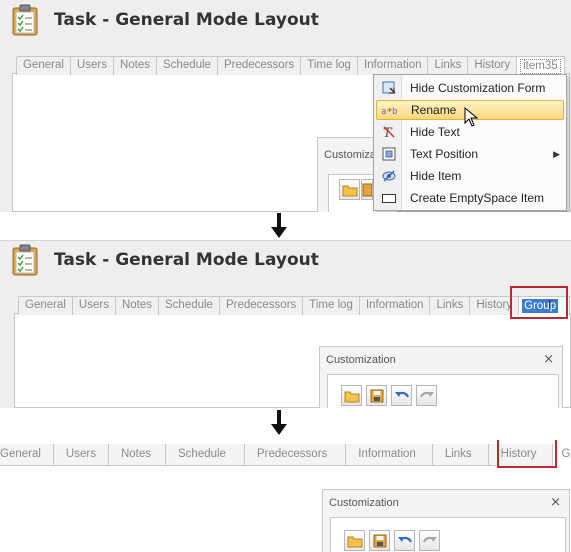 The image size is (571, 552). I want to click on tab-label-selected: item35, so click(540, 66).